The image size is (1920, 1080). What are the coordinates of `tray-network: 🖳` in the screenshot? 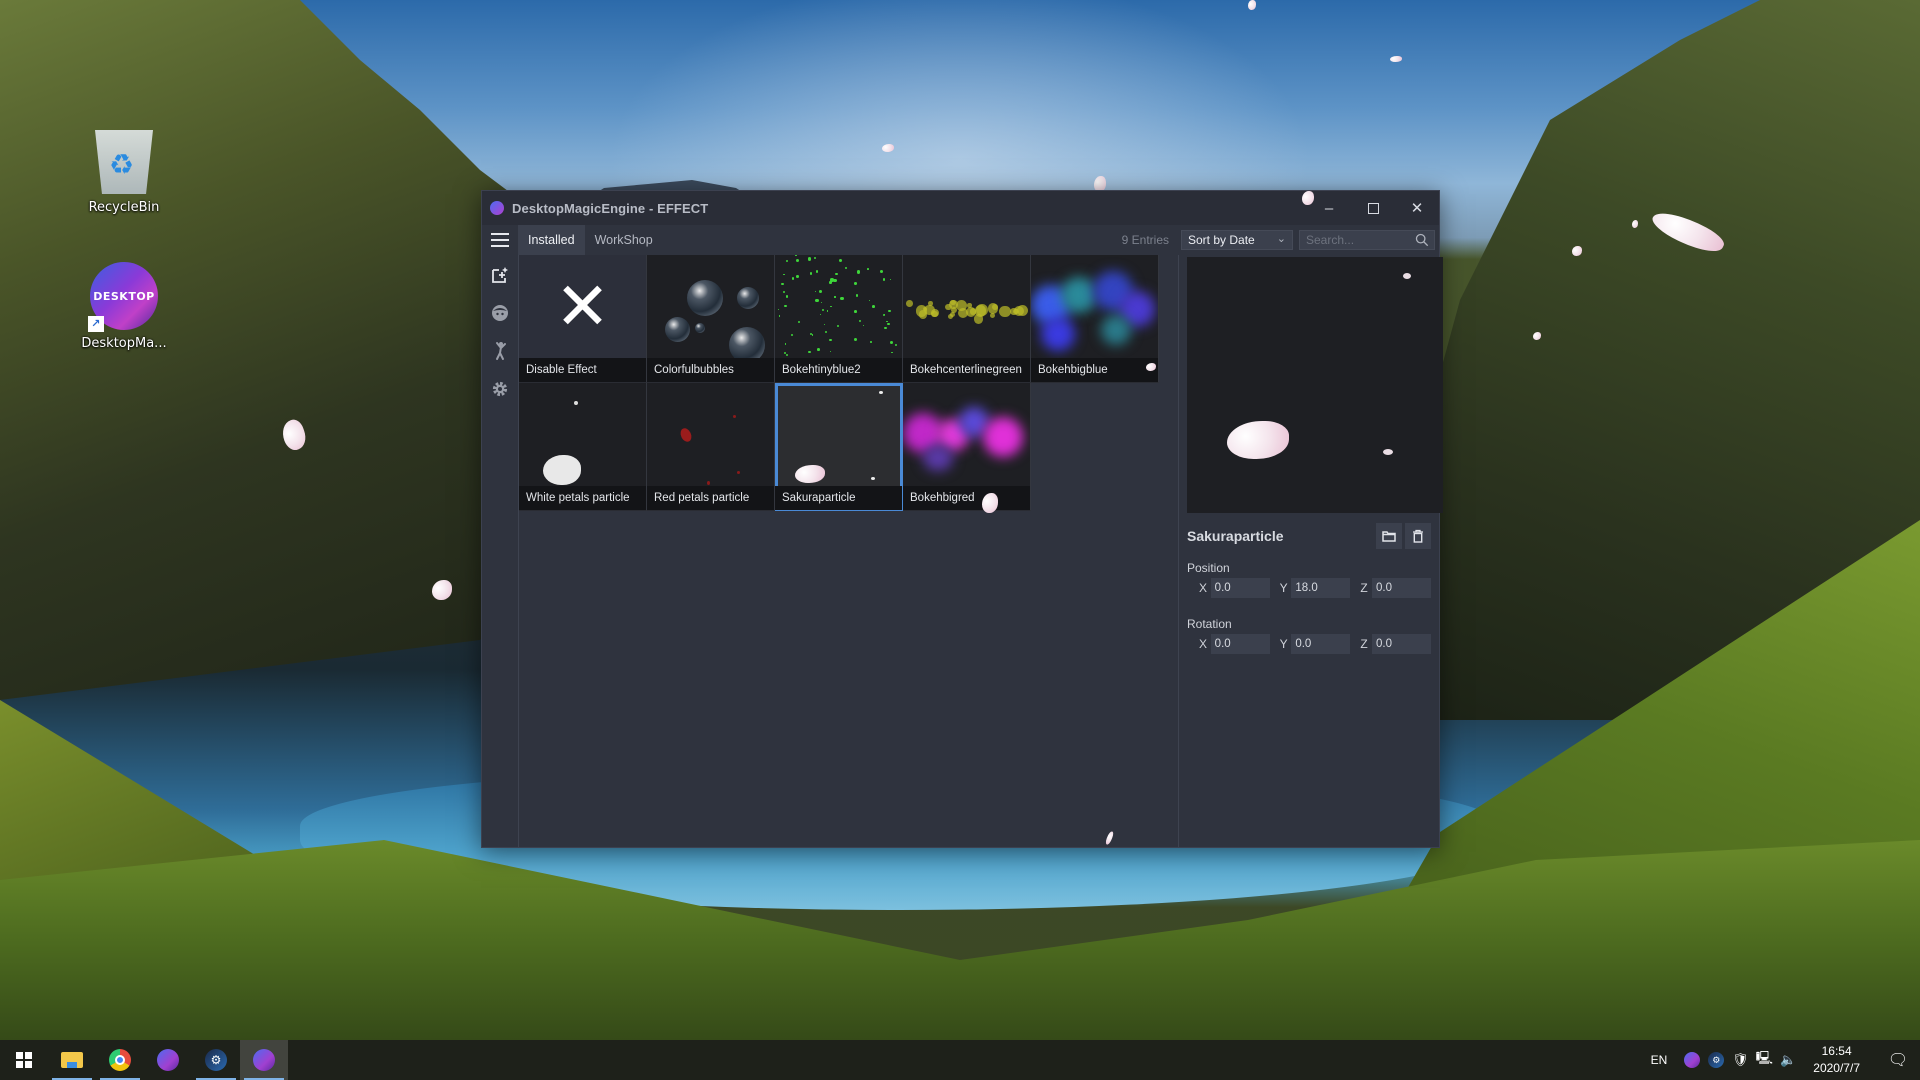 It's located at (1764, 1060).